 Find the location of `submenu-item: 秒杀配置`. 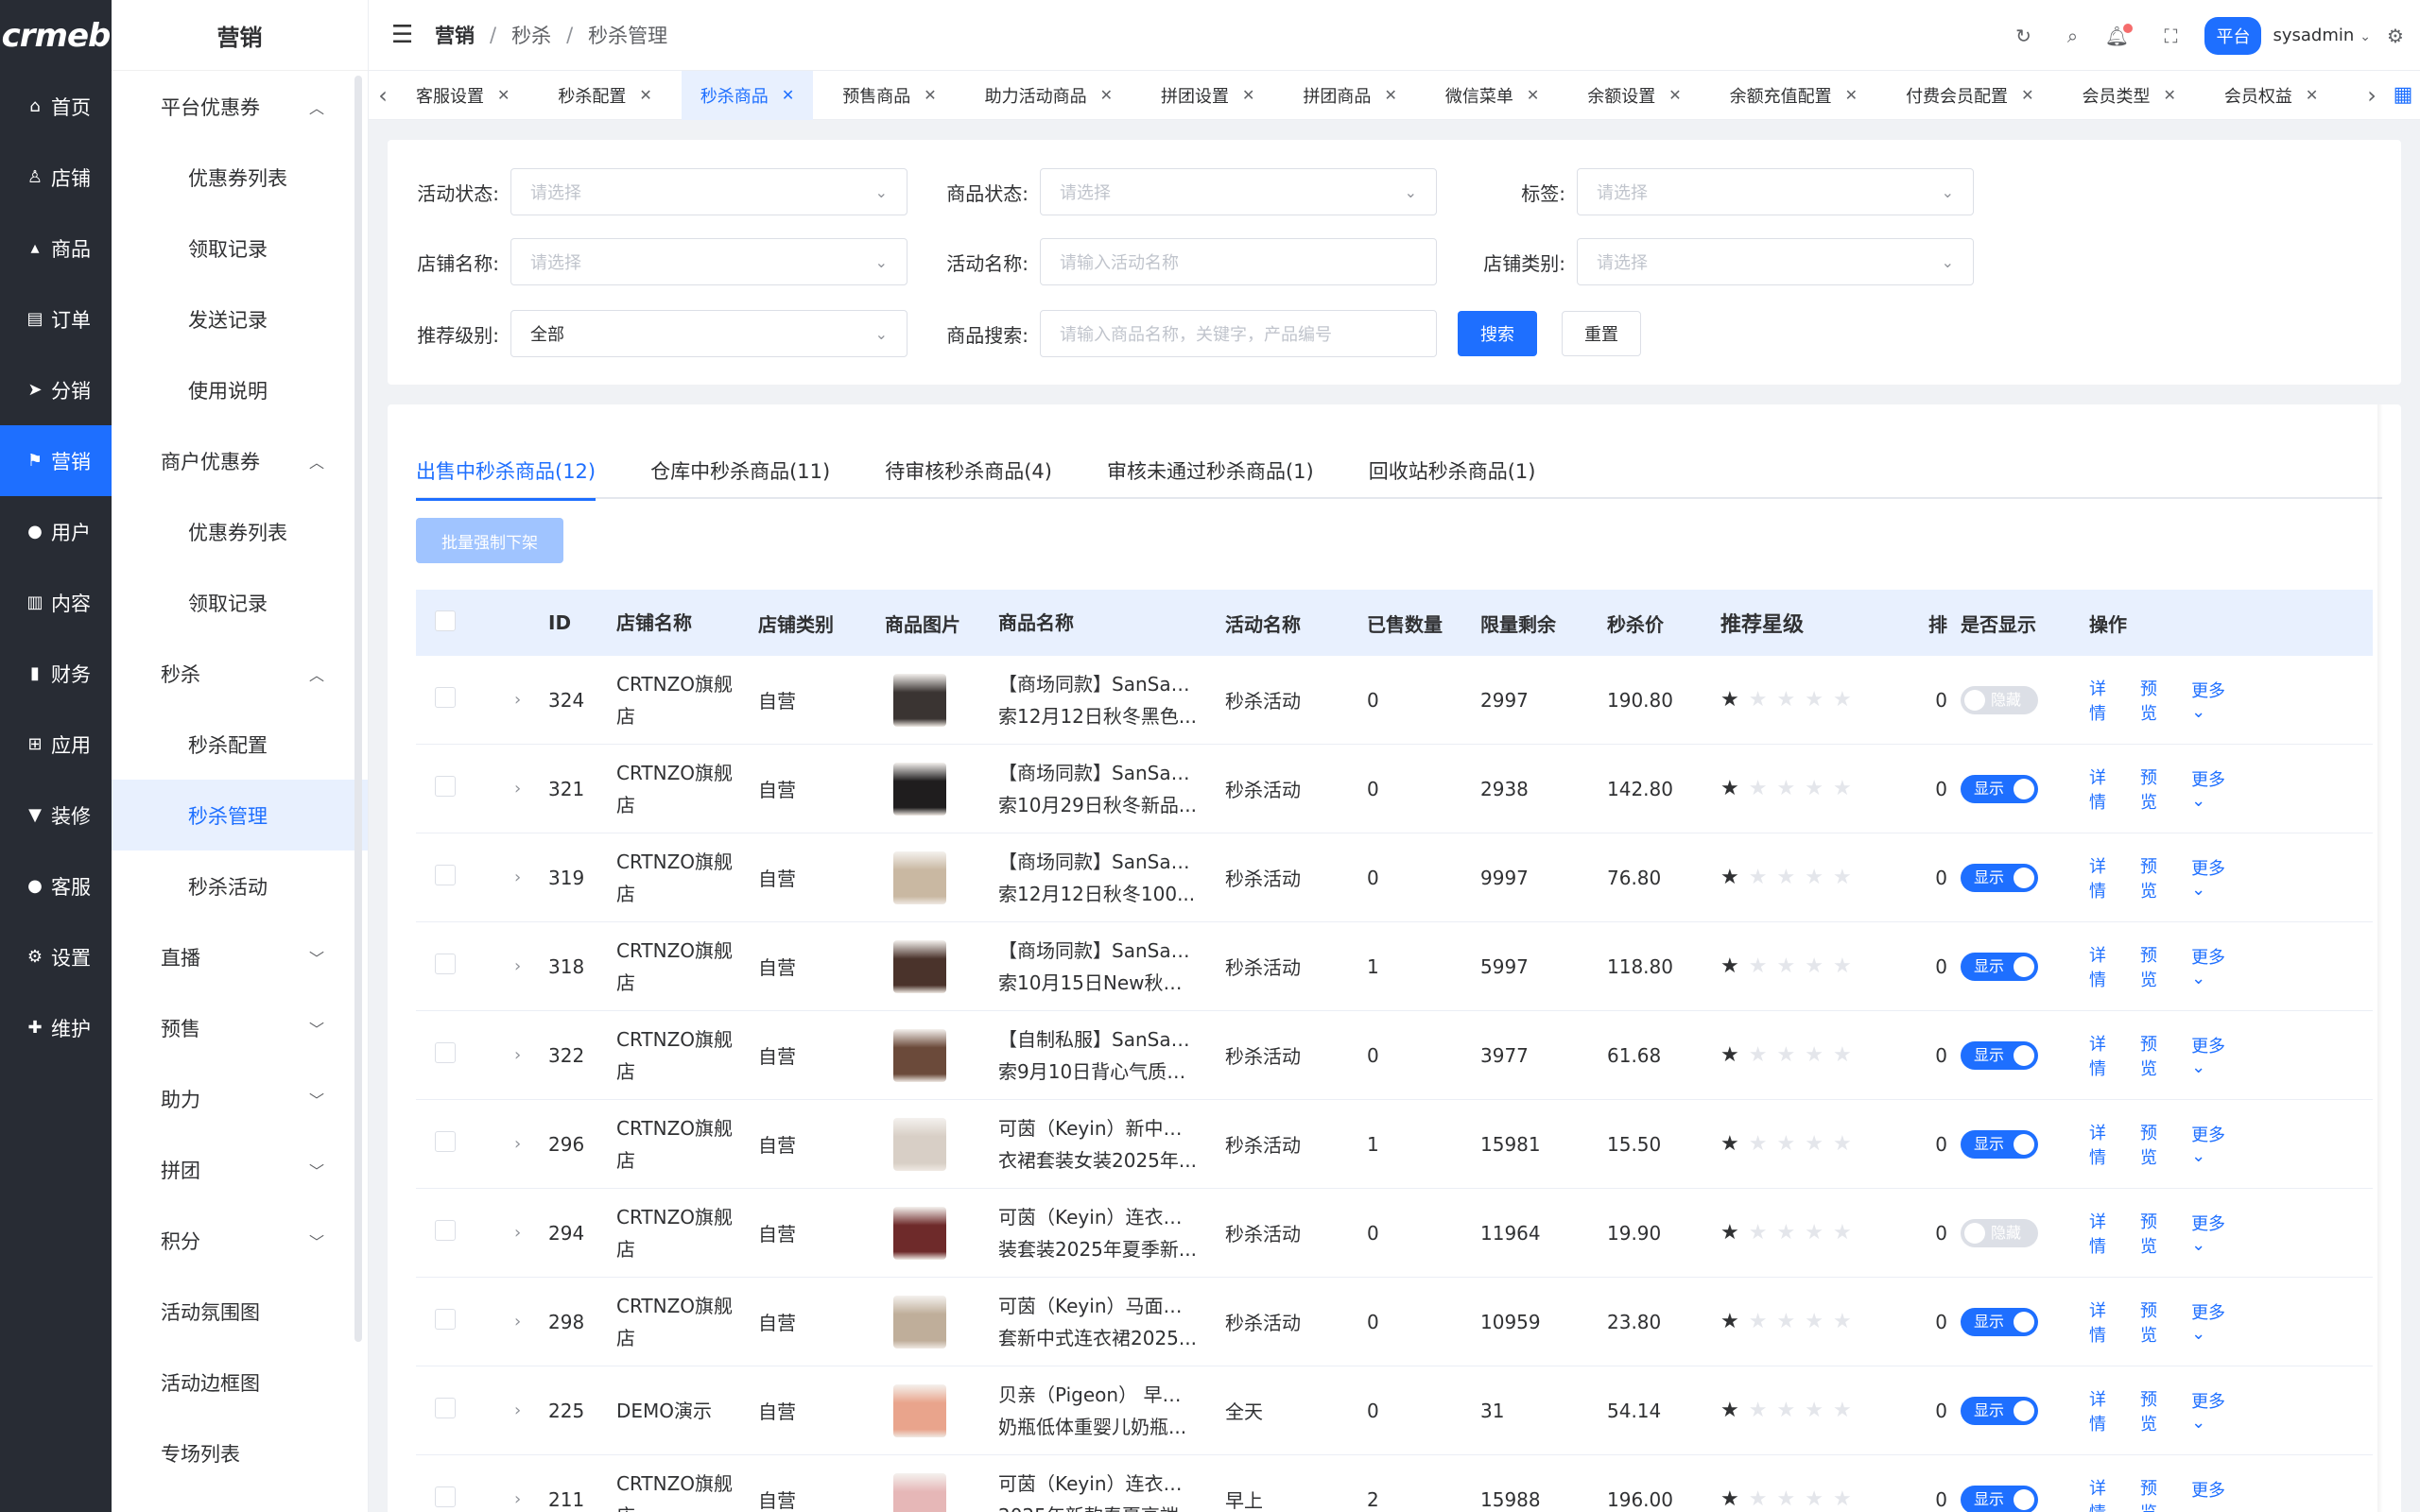

submenu-item: 秒杀配置 is located at coordinates (240, 744).